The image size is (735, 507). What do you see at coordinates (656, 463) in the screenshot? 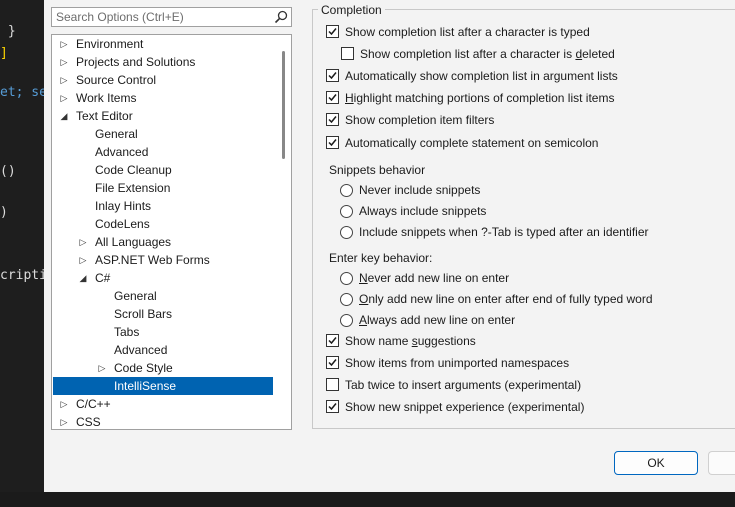
I see `ok-button: OK` at bounding box center [656, 463].